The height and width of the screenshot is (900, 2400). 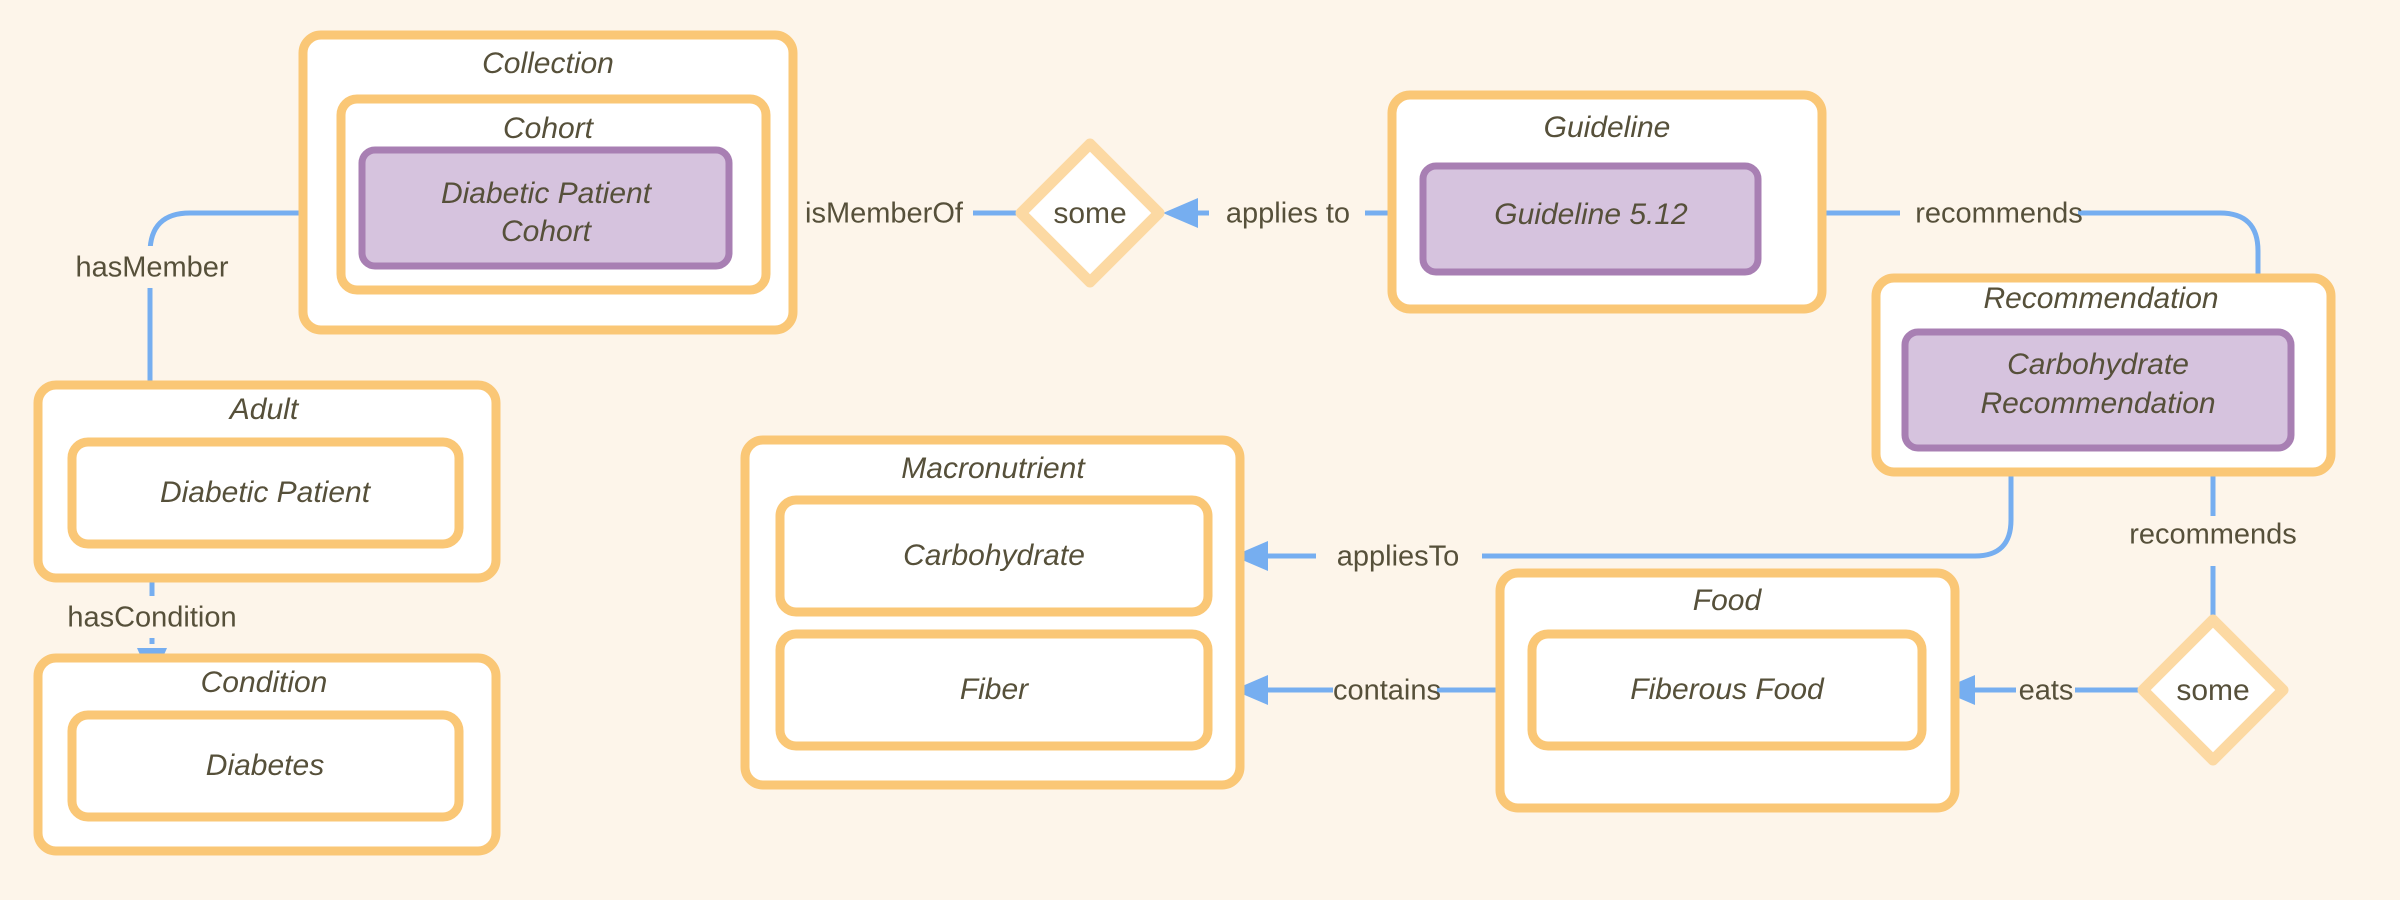 I want to click on restriction-node-some-bottom-label: some, so click(x=2212, y=690).